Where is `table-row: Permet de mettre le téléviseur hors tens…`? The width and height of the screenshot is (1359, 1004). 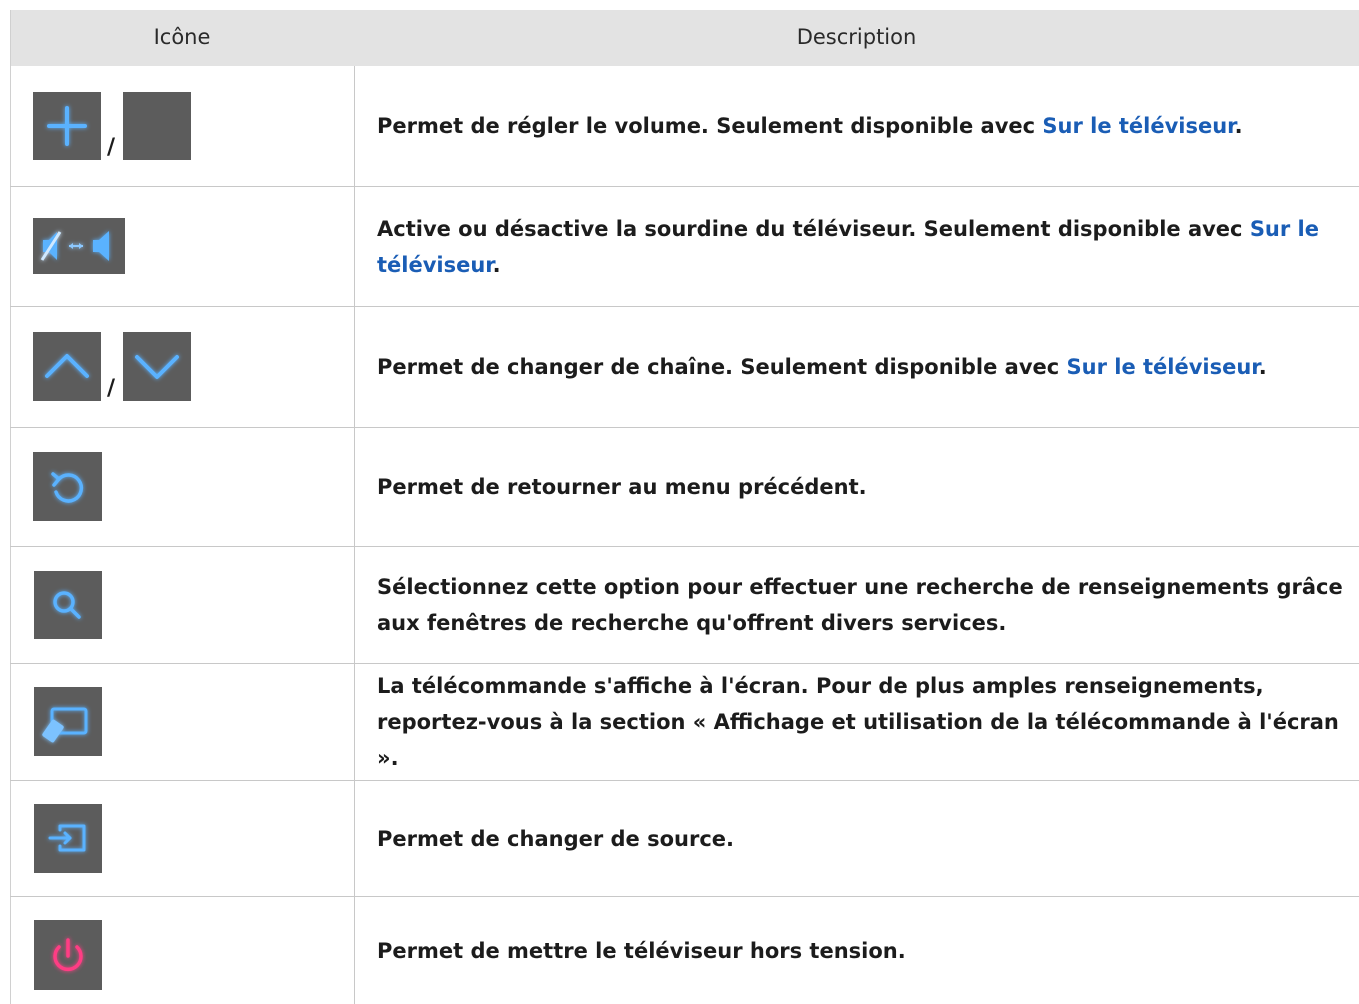 table-row: Permet de mettre le téléviseur hors tens… is located at coordinates (684, 950).